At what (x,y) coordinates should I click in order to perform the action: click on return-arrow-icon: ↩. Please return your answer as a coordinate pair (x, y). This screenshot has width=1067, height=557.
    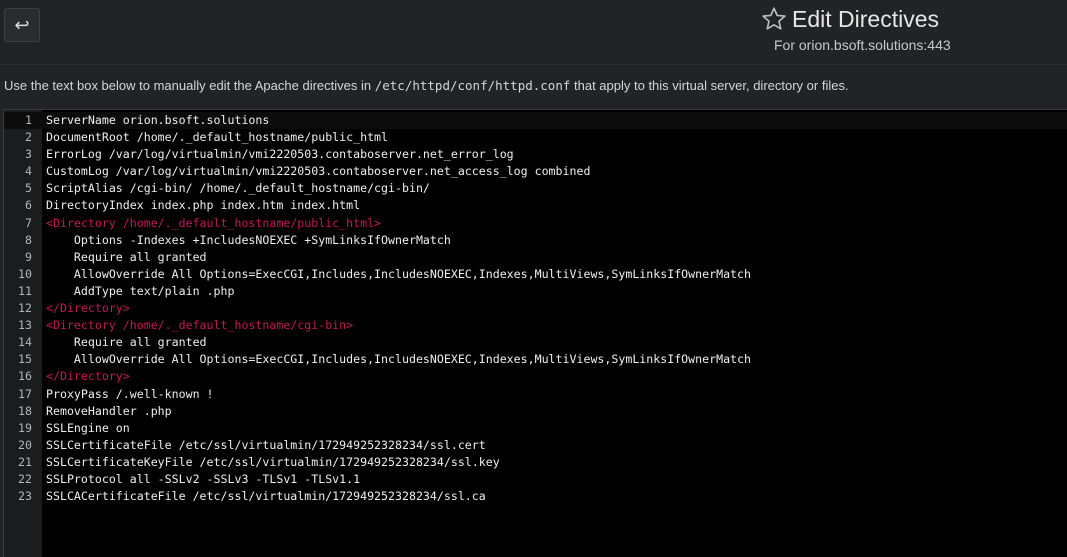
    Looking at the image, I should click on (22, 24).